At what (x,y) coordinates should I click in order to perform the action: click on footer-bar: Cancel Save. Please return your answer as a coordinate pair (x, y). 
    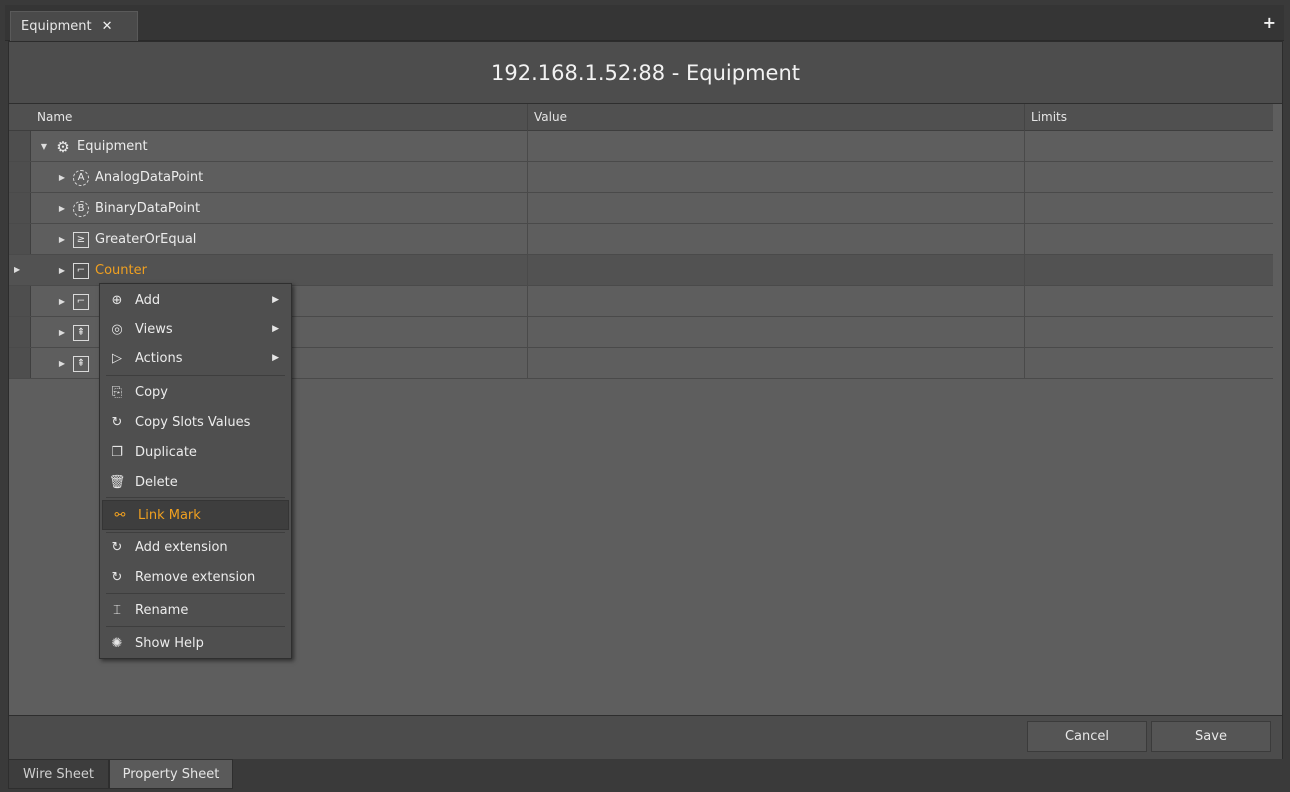
    Looking at the image, I should click on (645, 737).